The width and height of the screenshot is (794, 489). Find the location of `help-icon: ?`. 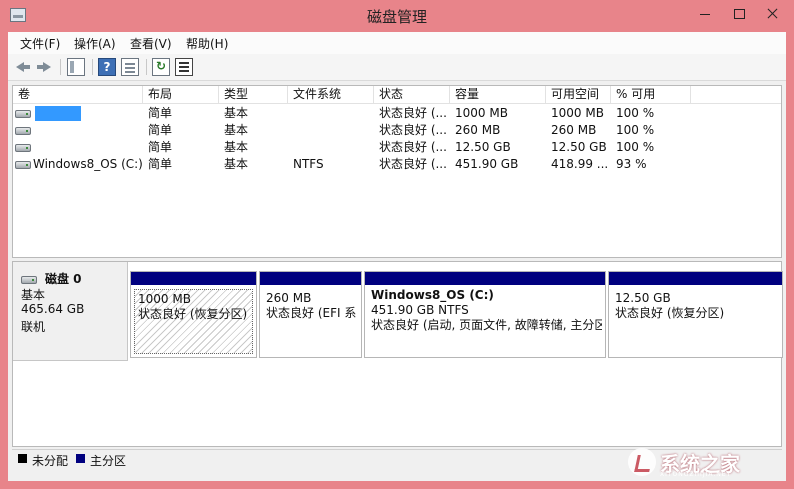

help-icon: ? is located at coordinates (107, 67).